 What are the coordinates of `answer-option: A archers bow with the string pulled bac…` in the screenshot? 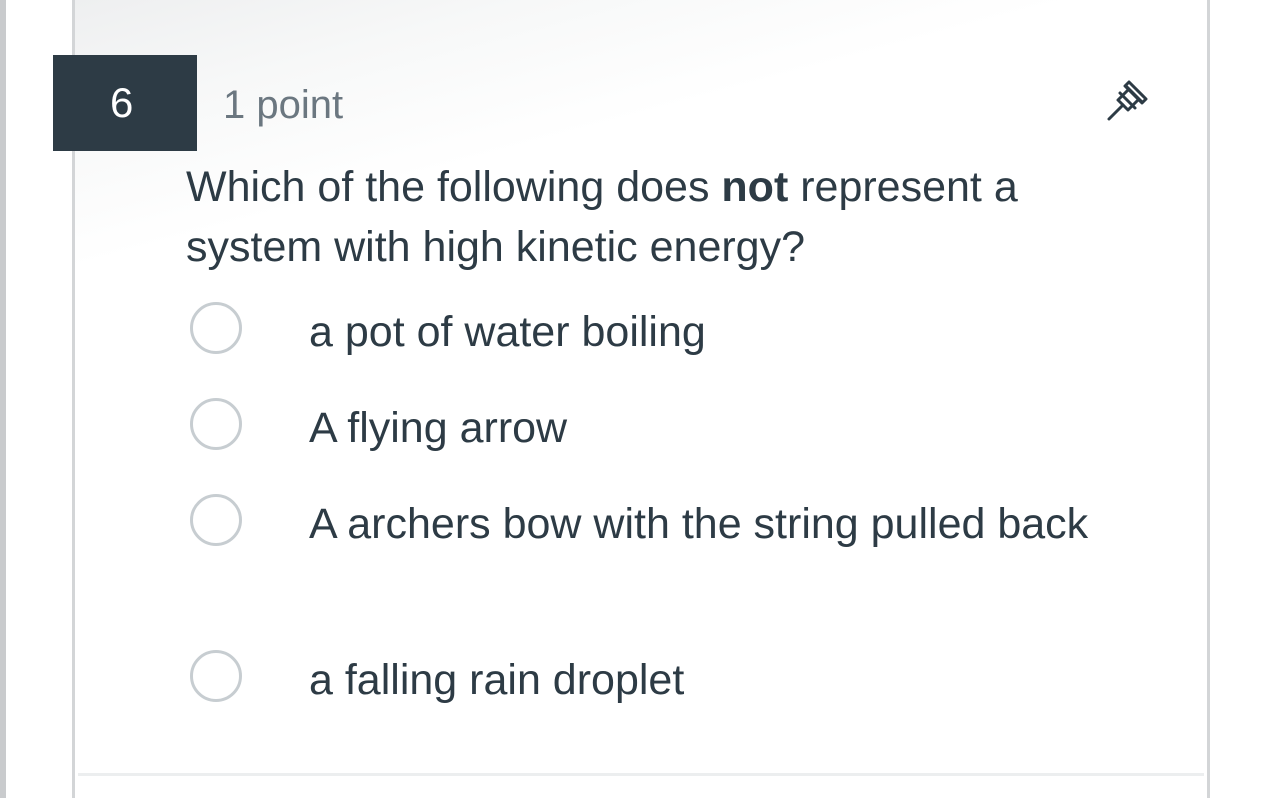 It's located at (637, 554).